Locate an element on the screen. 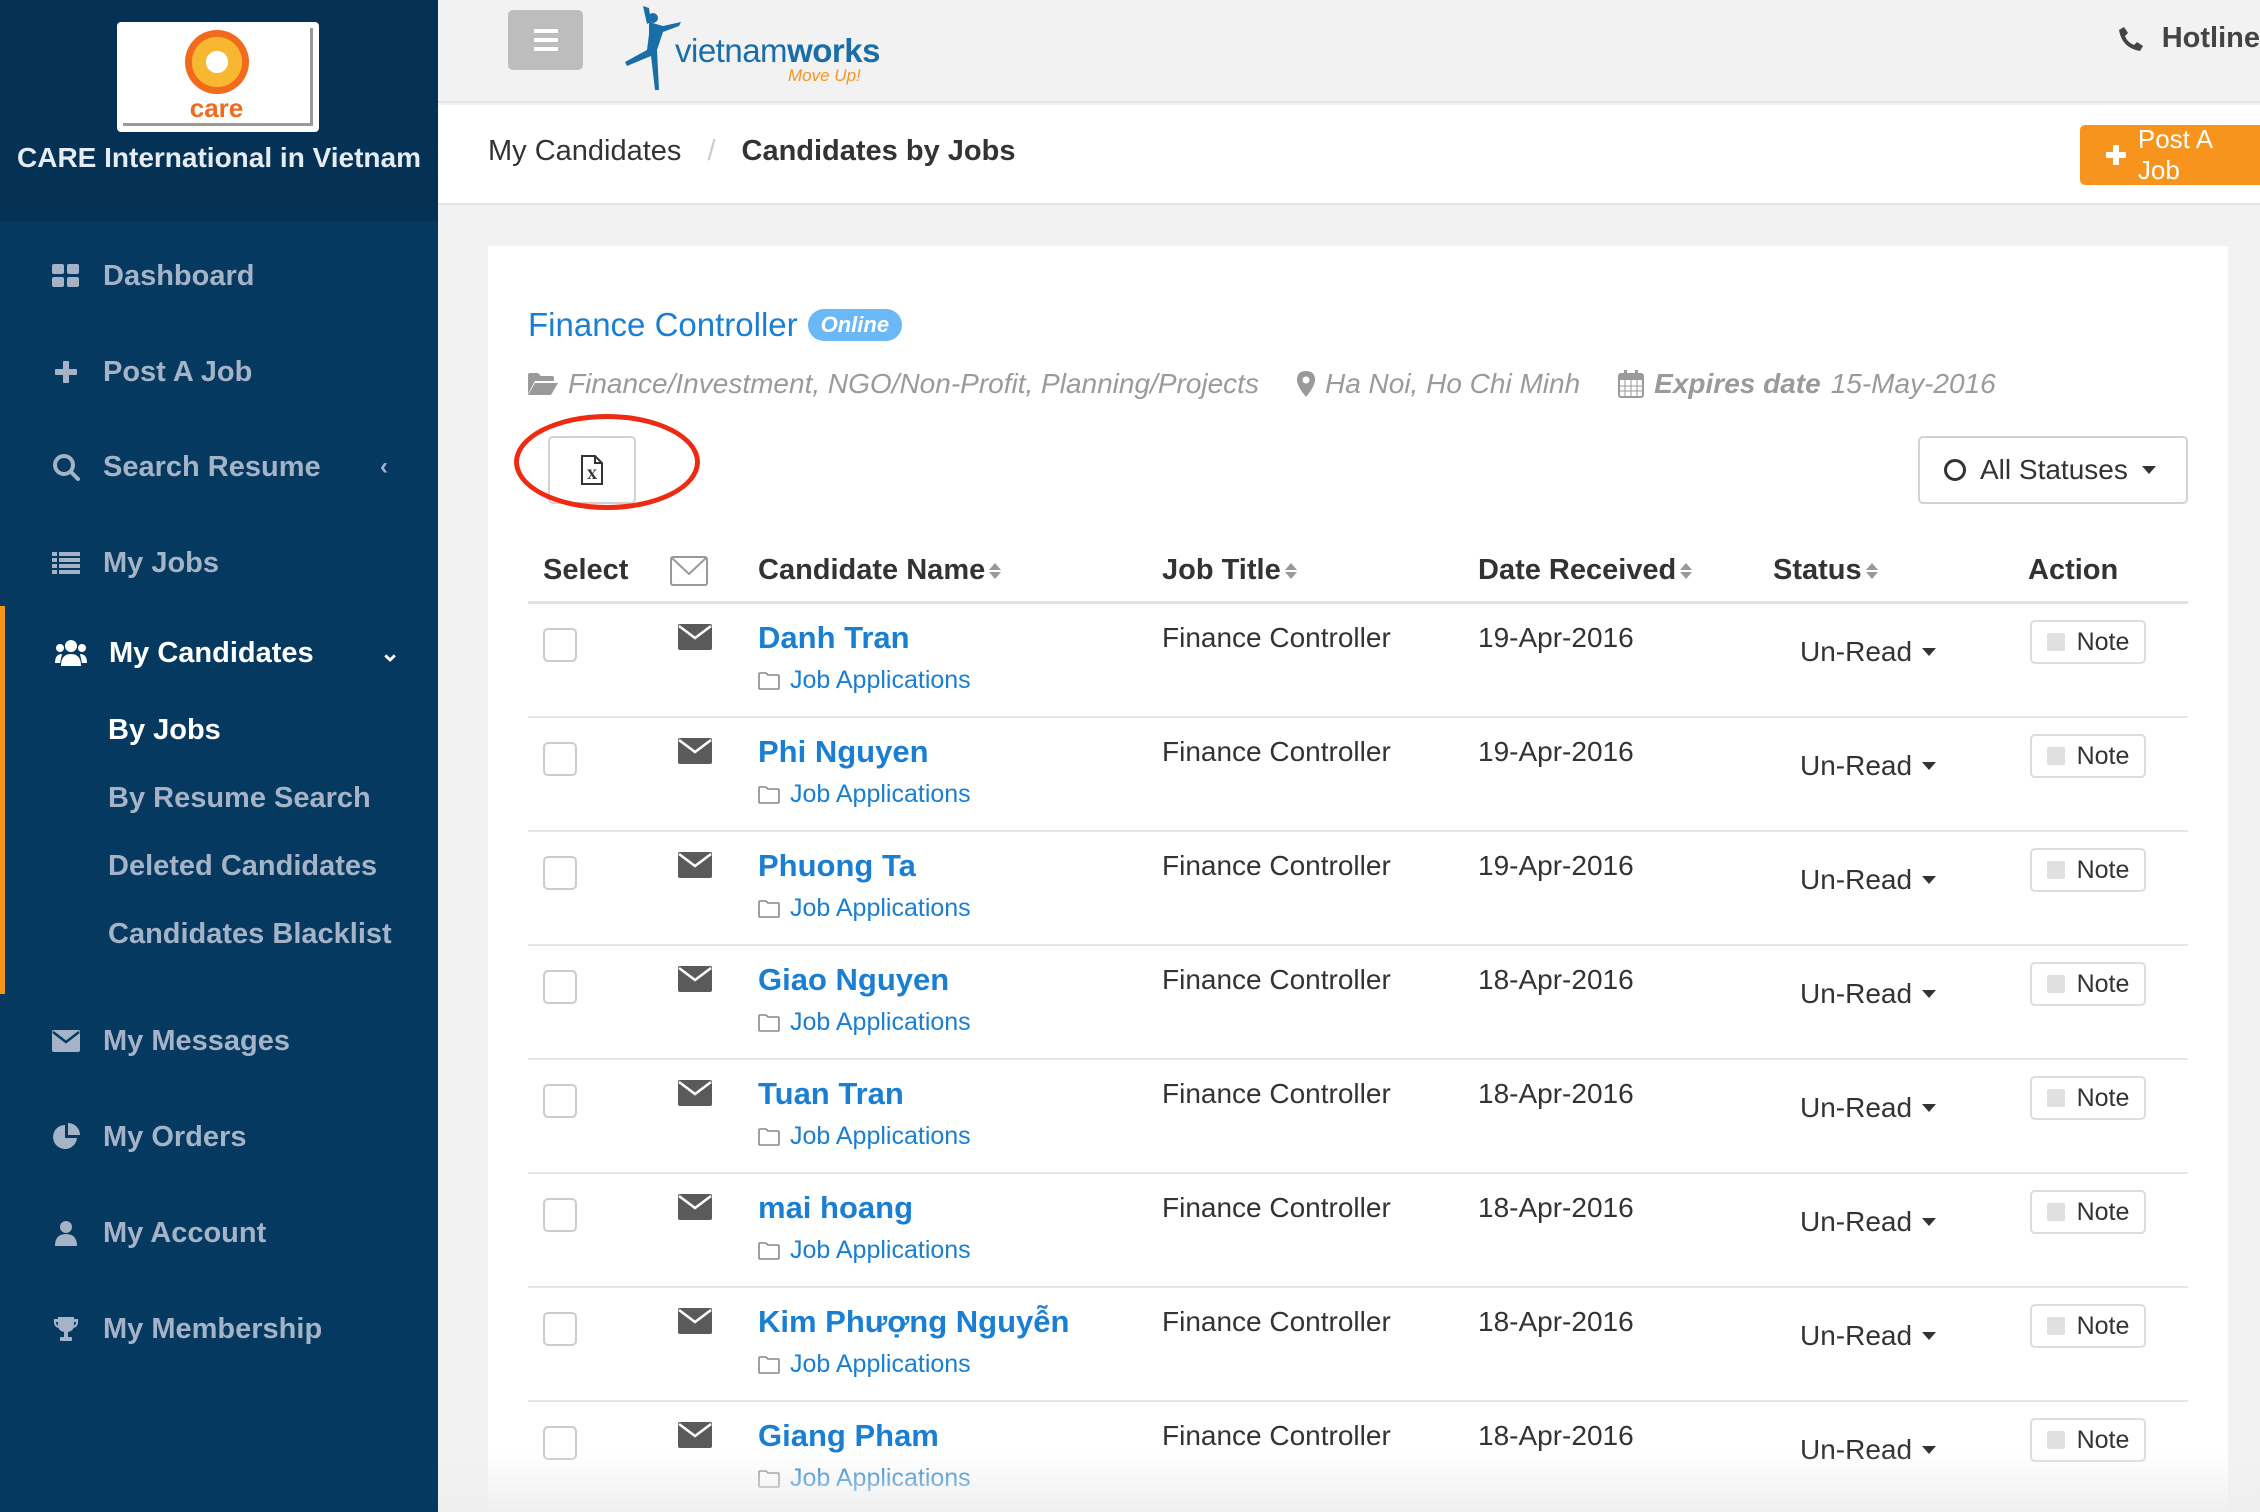 This screenshot has width=2260, height=1512. candidate-name-link: Giang Pham is located at coordinates (848, 1436).